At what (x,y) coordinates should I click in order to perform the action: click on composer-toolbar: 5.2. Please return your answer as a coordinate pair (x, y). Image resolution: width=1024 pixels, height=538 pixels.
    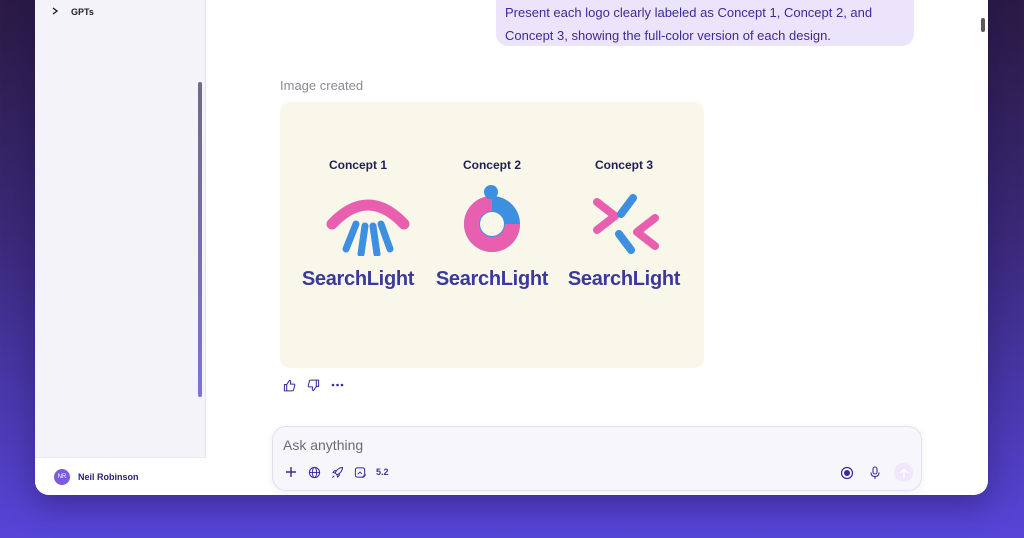
    Looking at the image, I should click on (336, 472).